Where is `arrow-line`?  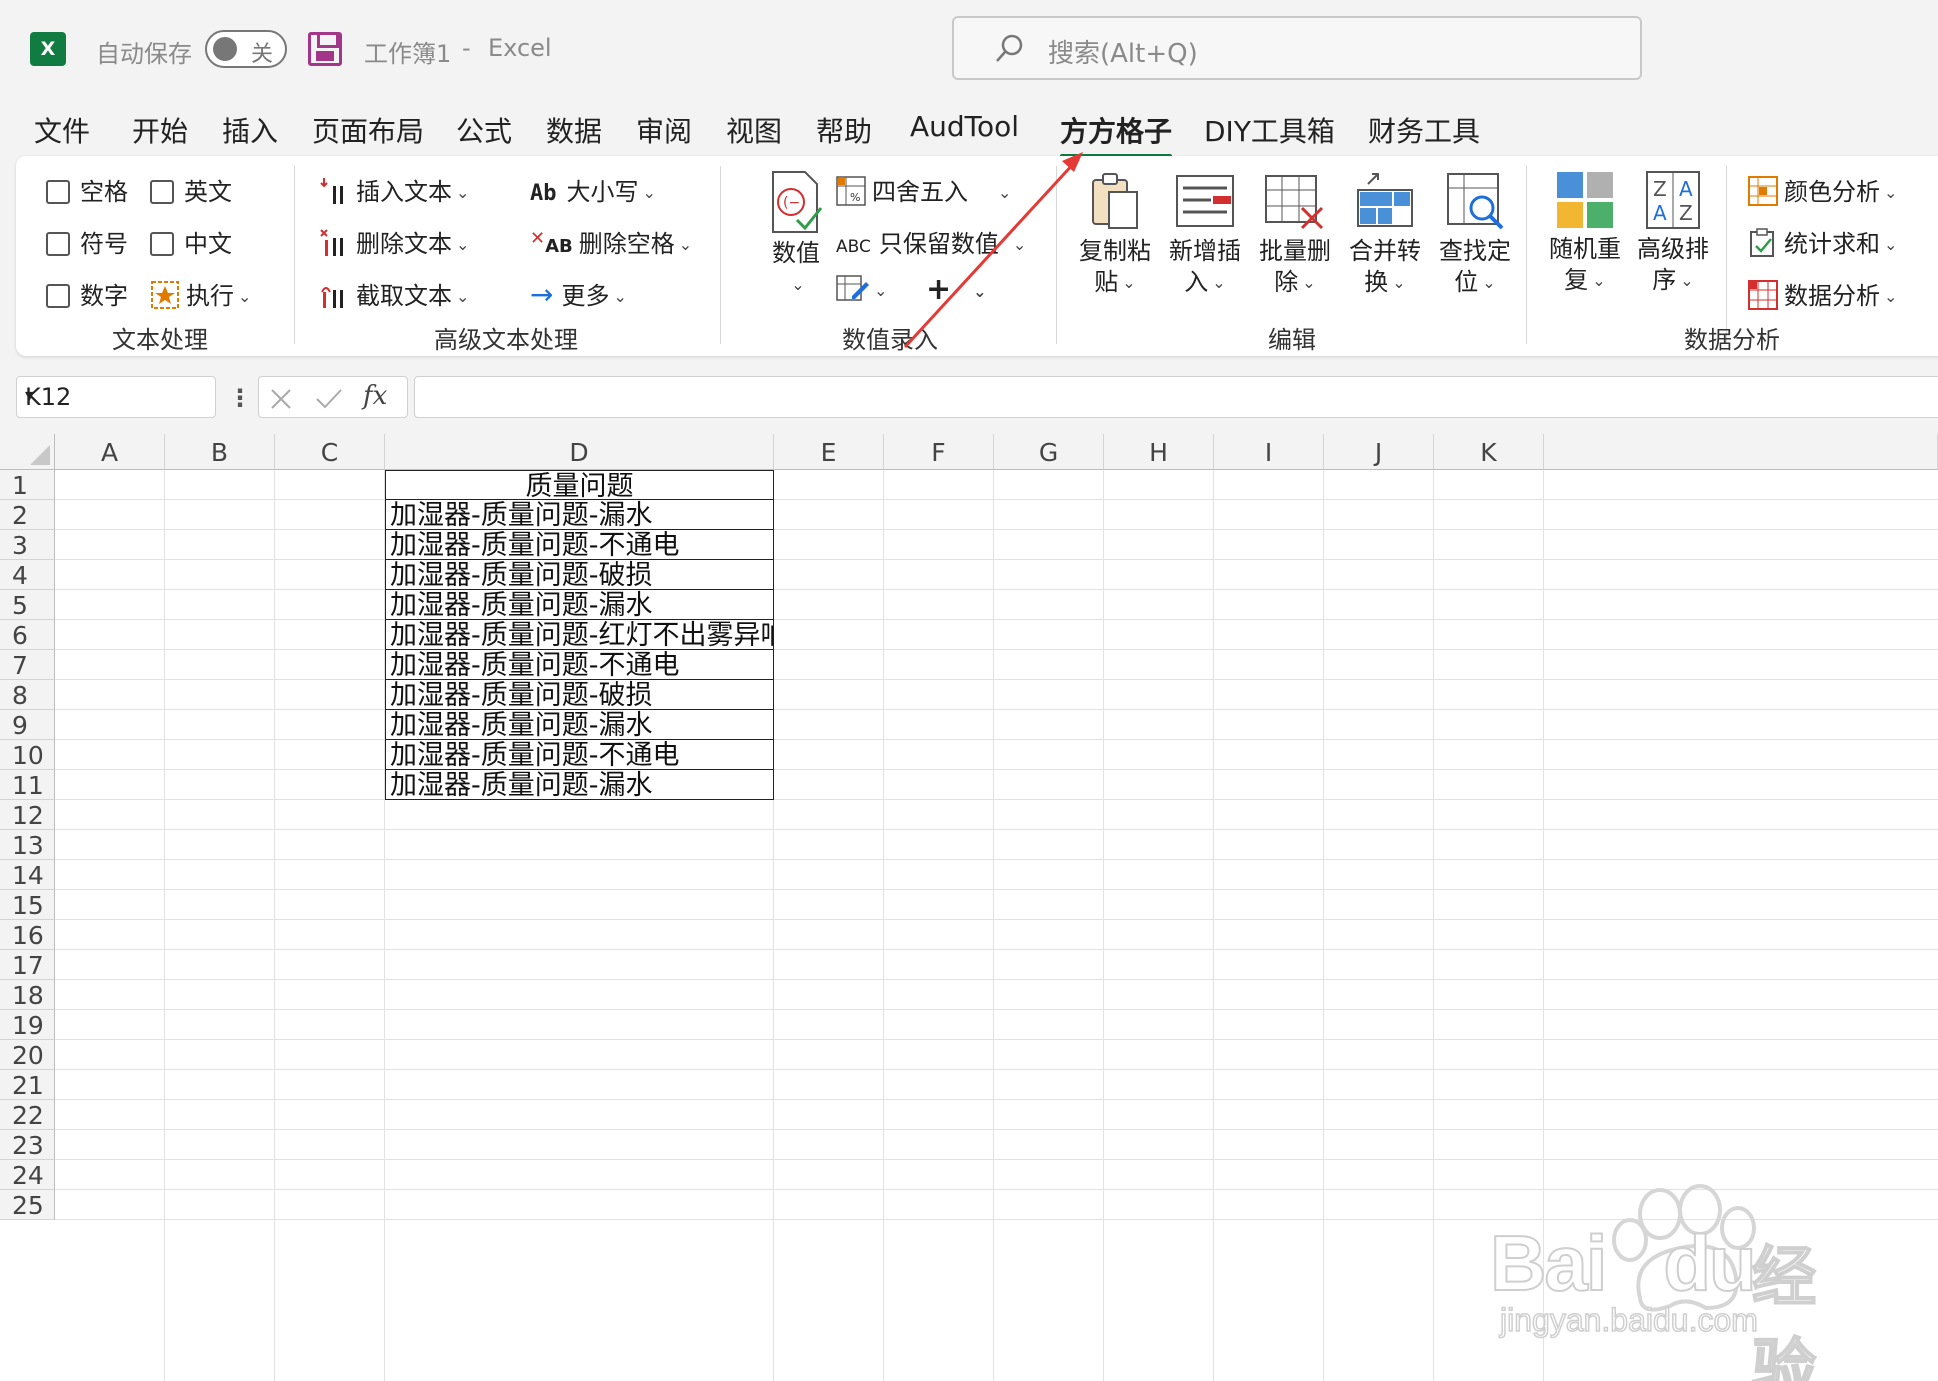 arrow-line is located at coordinates (990, 254).